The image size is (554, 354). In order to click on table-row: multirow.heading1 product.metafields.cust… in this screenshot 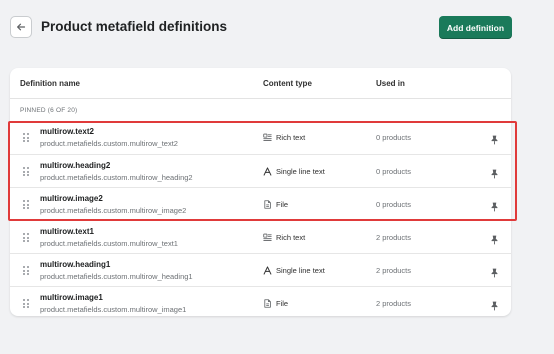, I will do `click(260, 269)`.